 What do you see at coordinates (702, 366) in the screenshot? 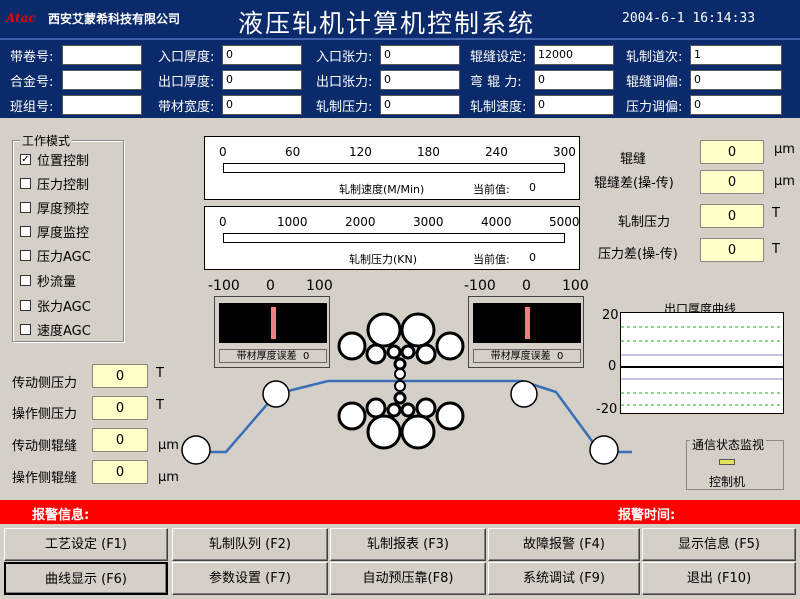
I see `curve-grid` at bounding box center [702, 366].